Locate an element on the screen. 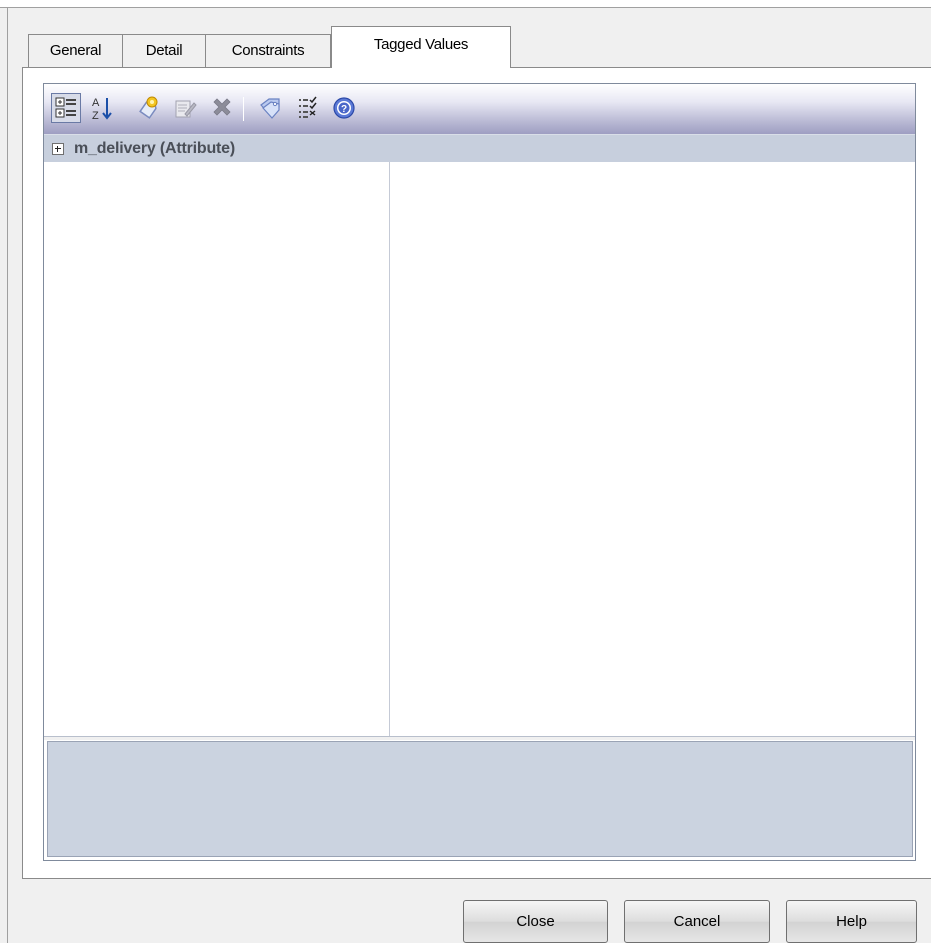  help-button: Help is located at coordinates (851, 921).